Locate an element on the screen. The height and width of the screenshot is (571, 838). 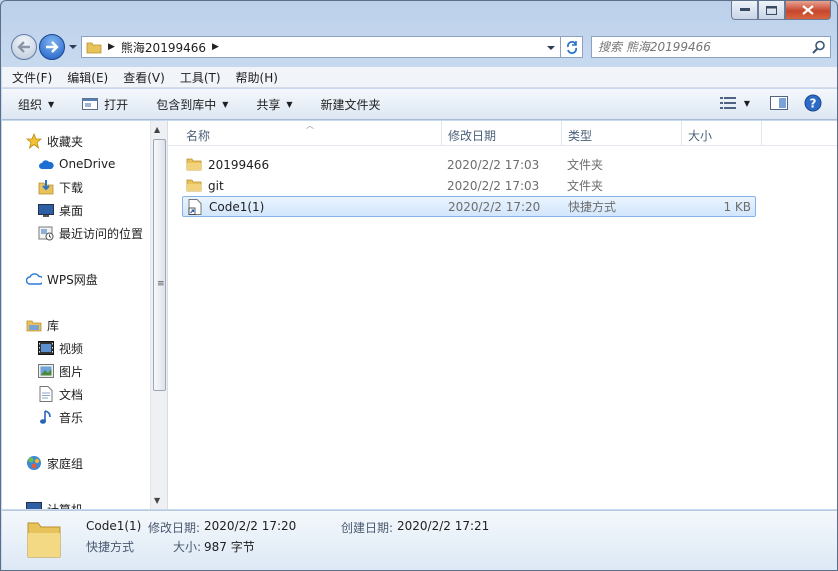
address-bar: ▶ 熊海20199466 ▶ is located at coordinates (321, 47).